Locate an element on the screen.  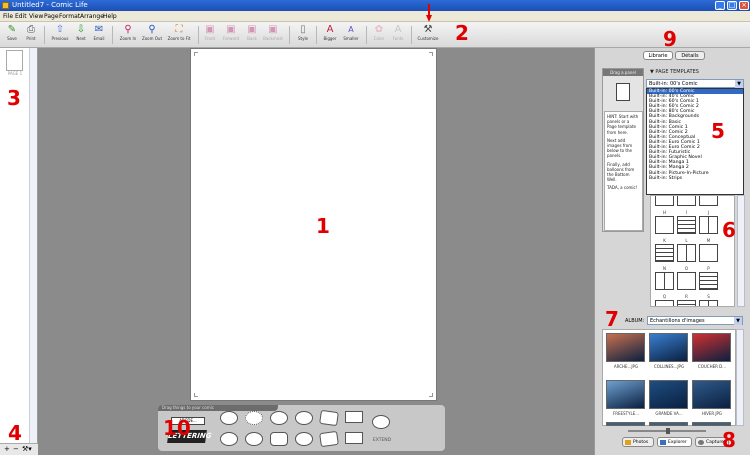
toolbar-divider is located at coordinates (112, 35).